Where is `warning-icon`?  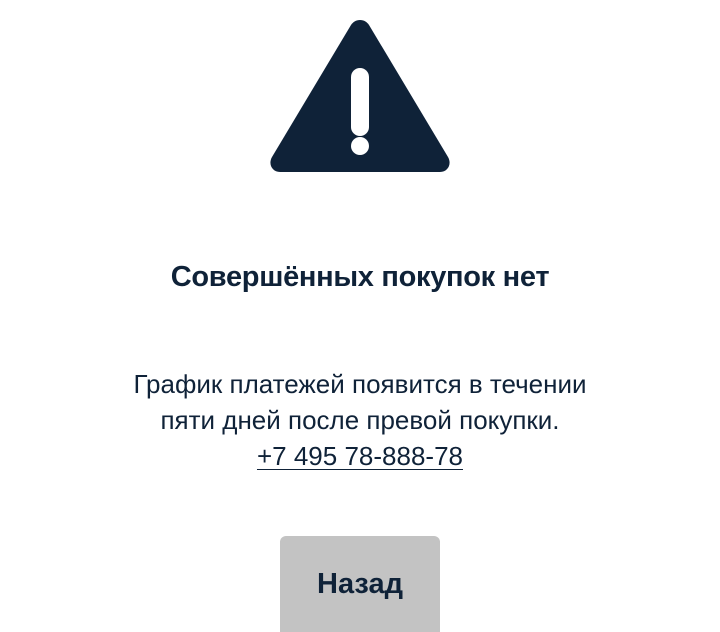
warning-icon is located at coordinates (360, 96).